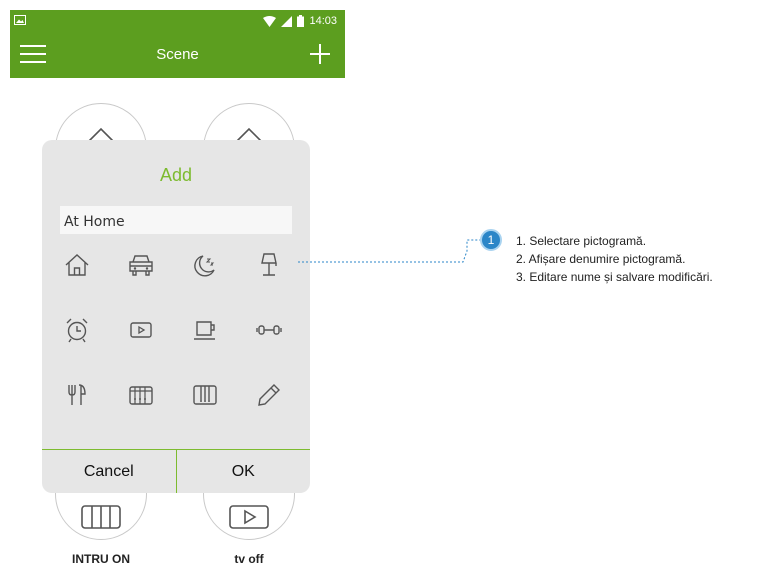 The height and width of the screenshot is (569, 778). Describe the element at coordinates (177, 21) in the screenshot. I see `status-bar: 14:03` at that location.